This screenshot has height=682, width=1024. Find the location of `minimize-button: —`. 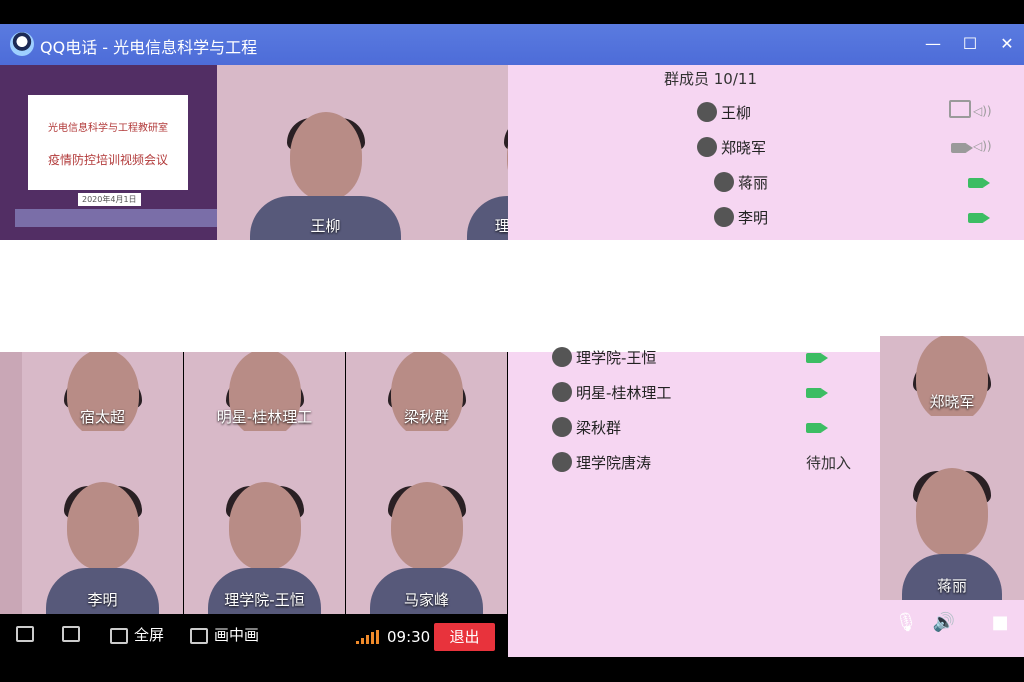

minimize-button: — is located at coordinates (933, 44).